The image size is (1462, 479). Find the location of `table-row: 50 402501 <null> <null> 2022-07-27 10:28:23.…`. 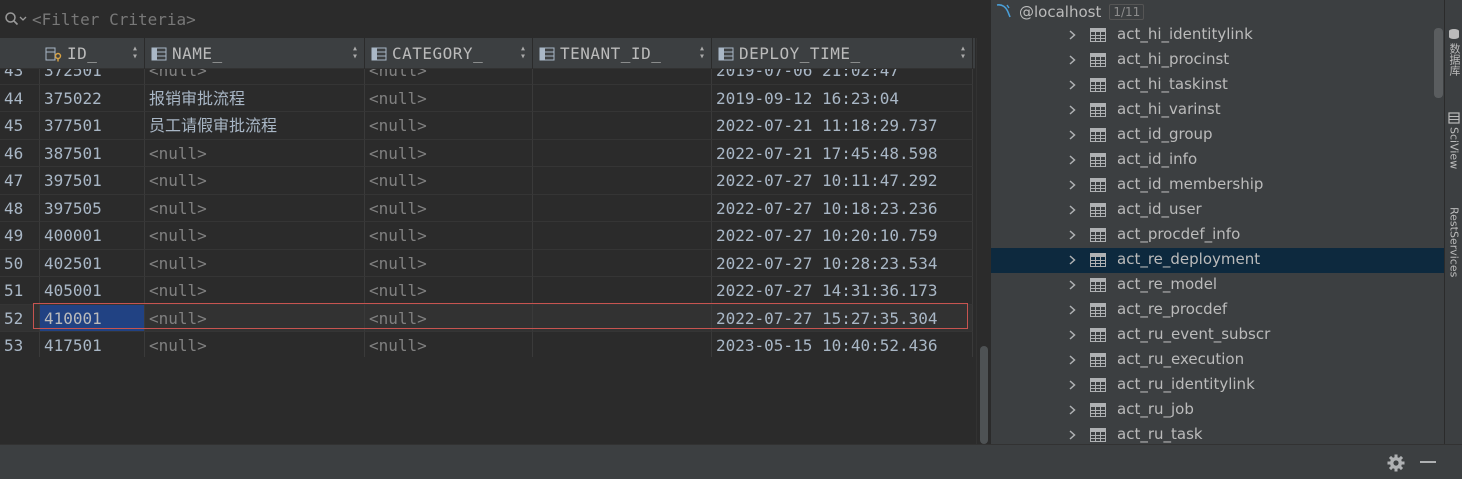

table-row: 50 402501 <null> <null> 2022-07-27 10:28:23.… is located at coordinates (486, 263).